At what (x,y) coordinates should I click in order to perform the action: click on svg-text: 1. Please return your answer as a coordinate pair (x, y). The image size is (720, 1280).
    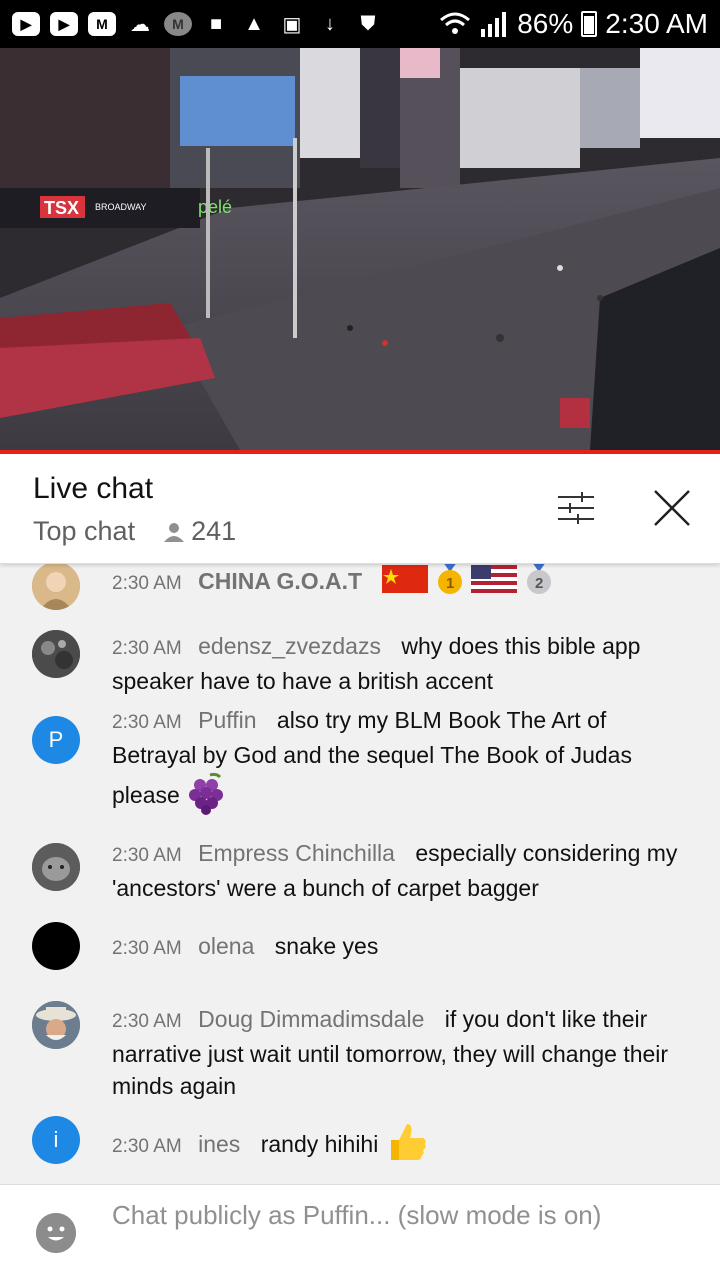
    Looking at the image, I should click on (450, 583).